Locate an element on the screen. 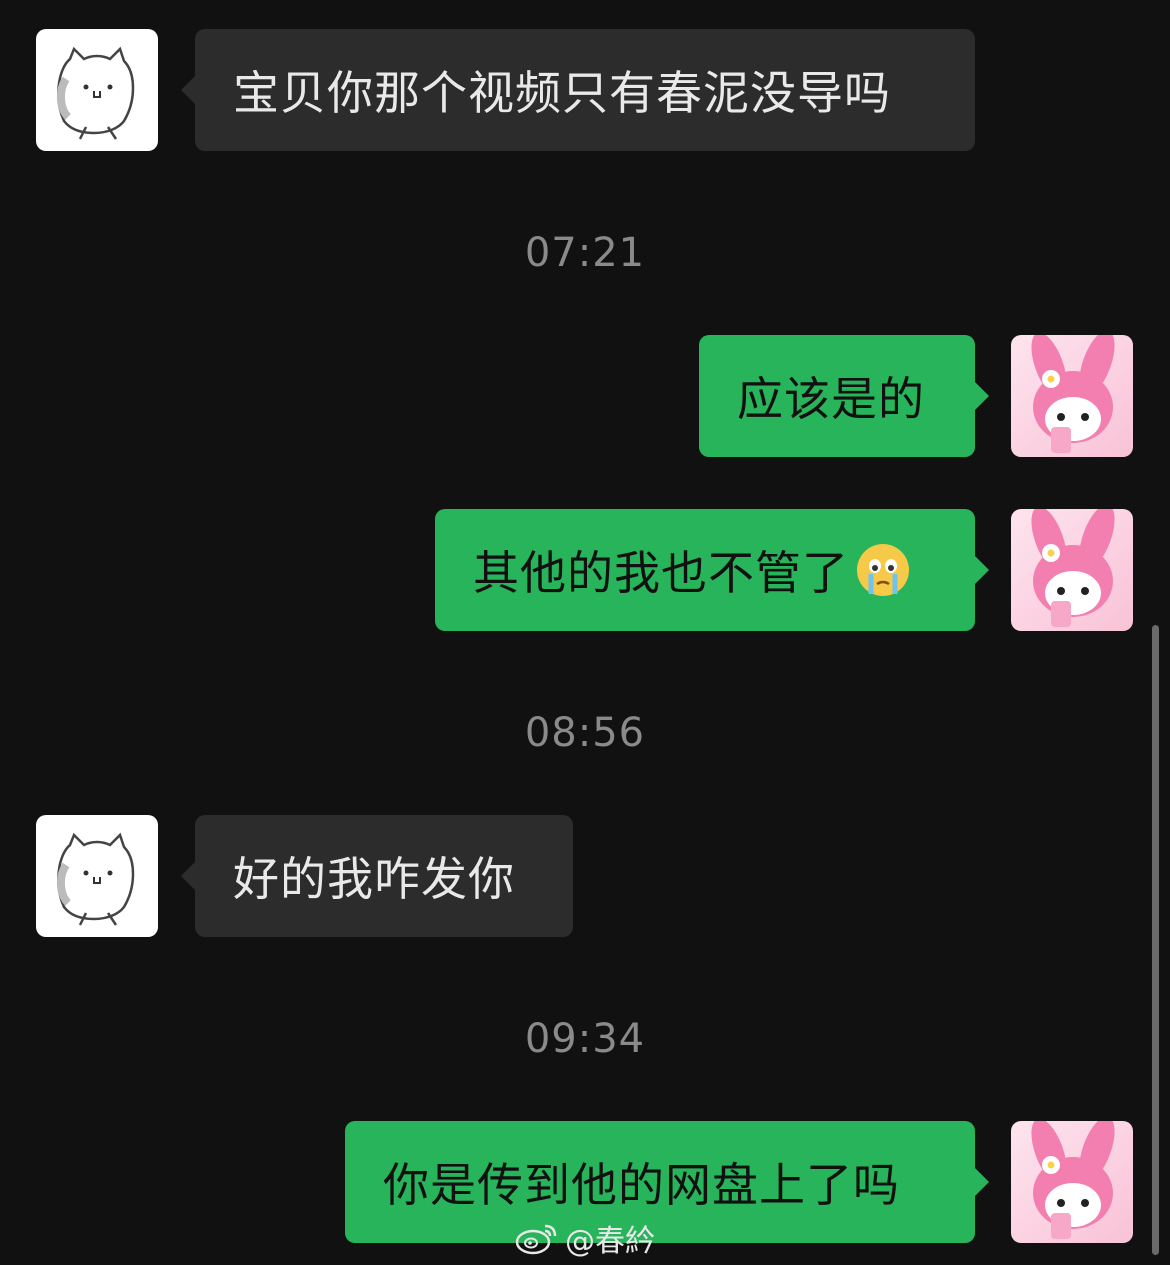 The height and width of the screenshot is (1265, 1170). message-bubble-incoming: 好的我咋发你 is located at coordinates (377, 876).